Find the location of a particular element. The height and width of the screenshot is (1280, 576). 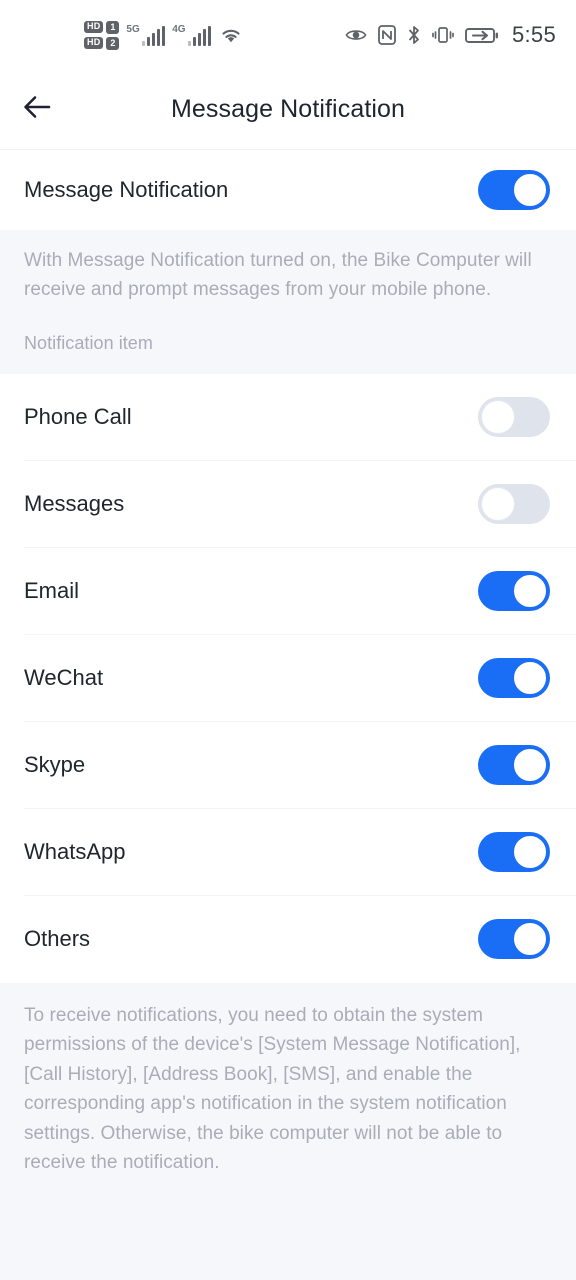

list-item-label: Others is located at coordinates (57, 939).